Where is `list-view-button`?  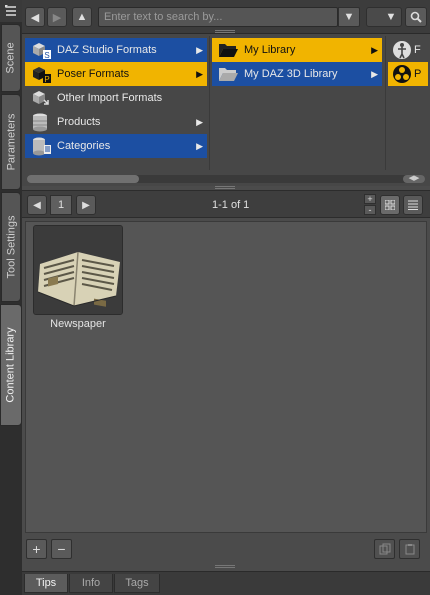
list-view-button is located at coordinates (413, 205).